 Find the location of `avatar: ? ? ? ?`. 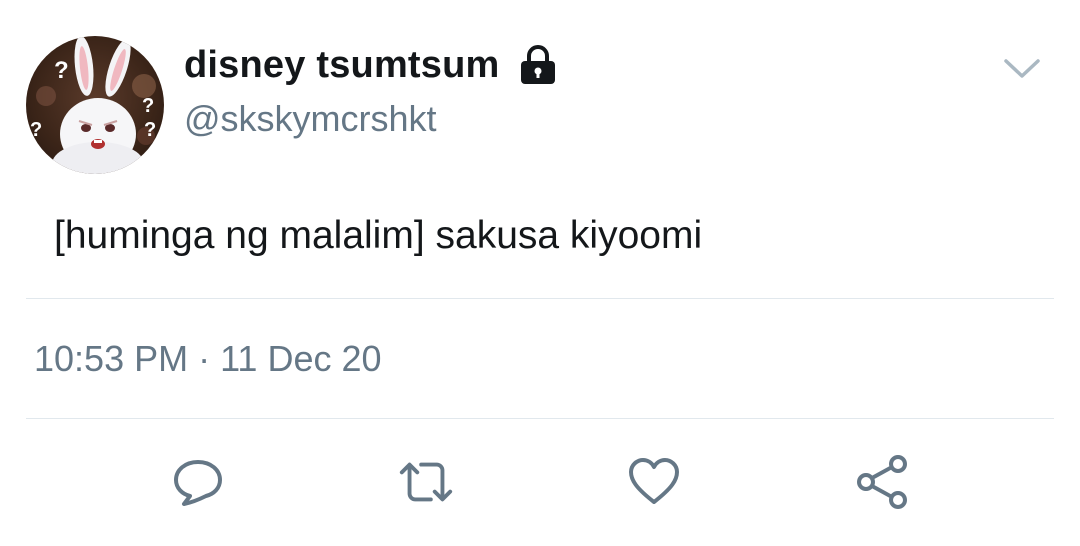

avatar: ? ? ? ? is located at coordinates (95, 105).